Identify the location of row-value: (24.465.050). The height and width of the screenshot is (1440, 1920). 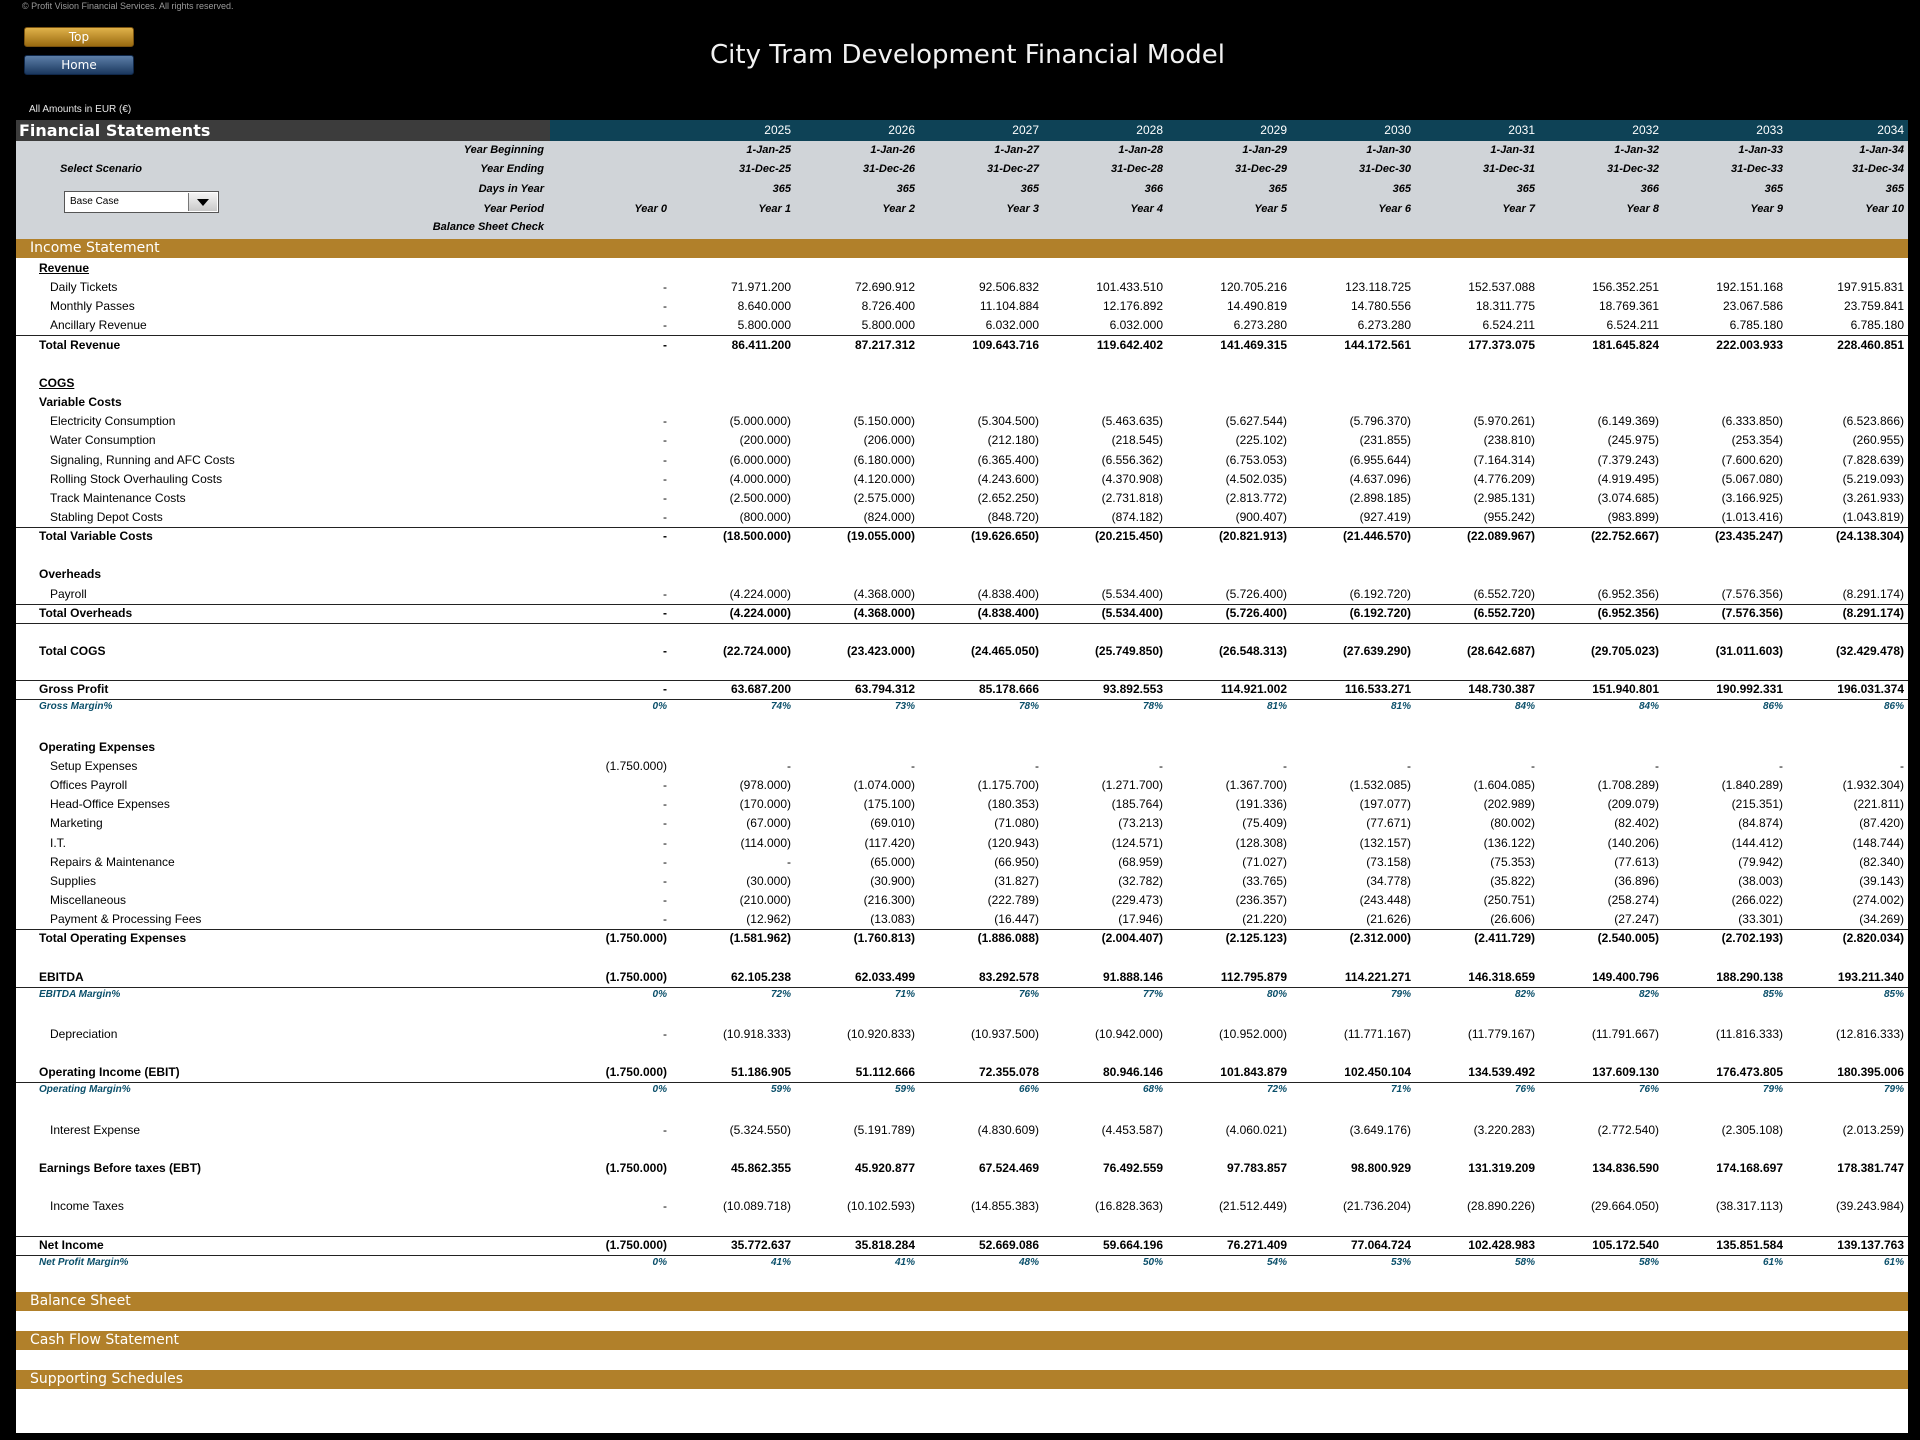
(1004, 651).